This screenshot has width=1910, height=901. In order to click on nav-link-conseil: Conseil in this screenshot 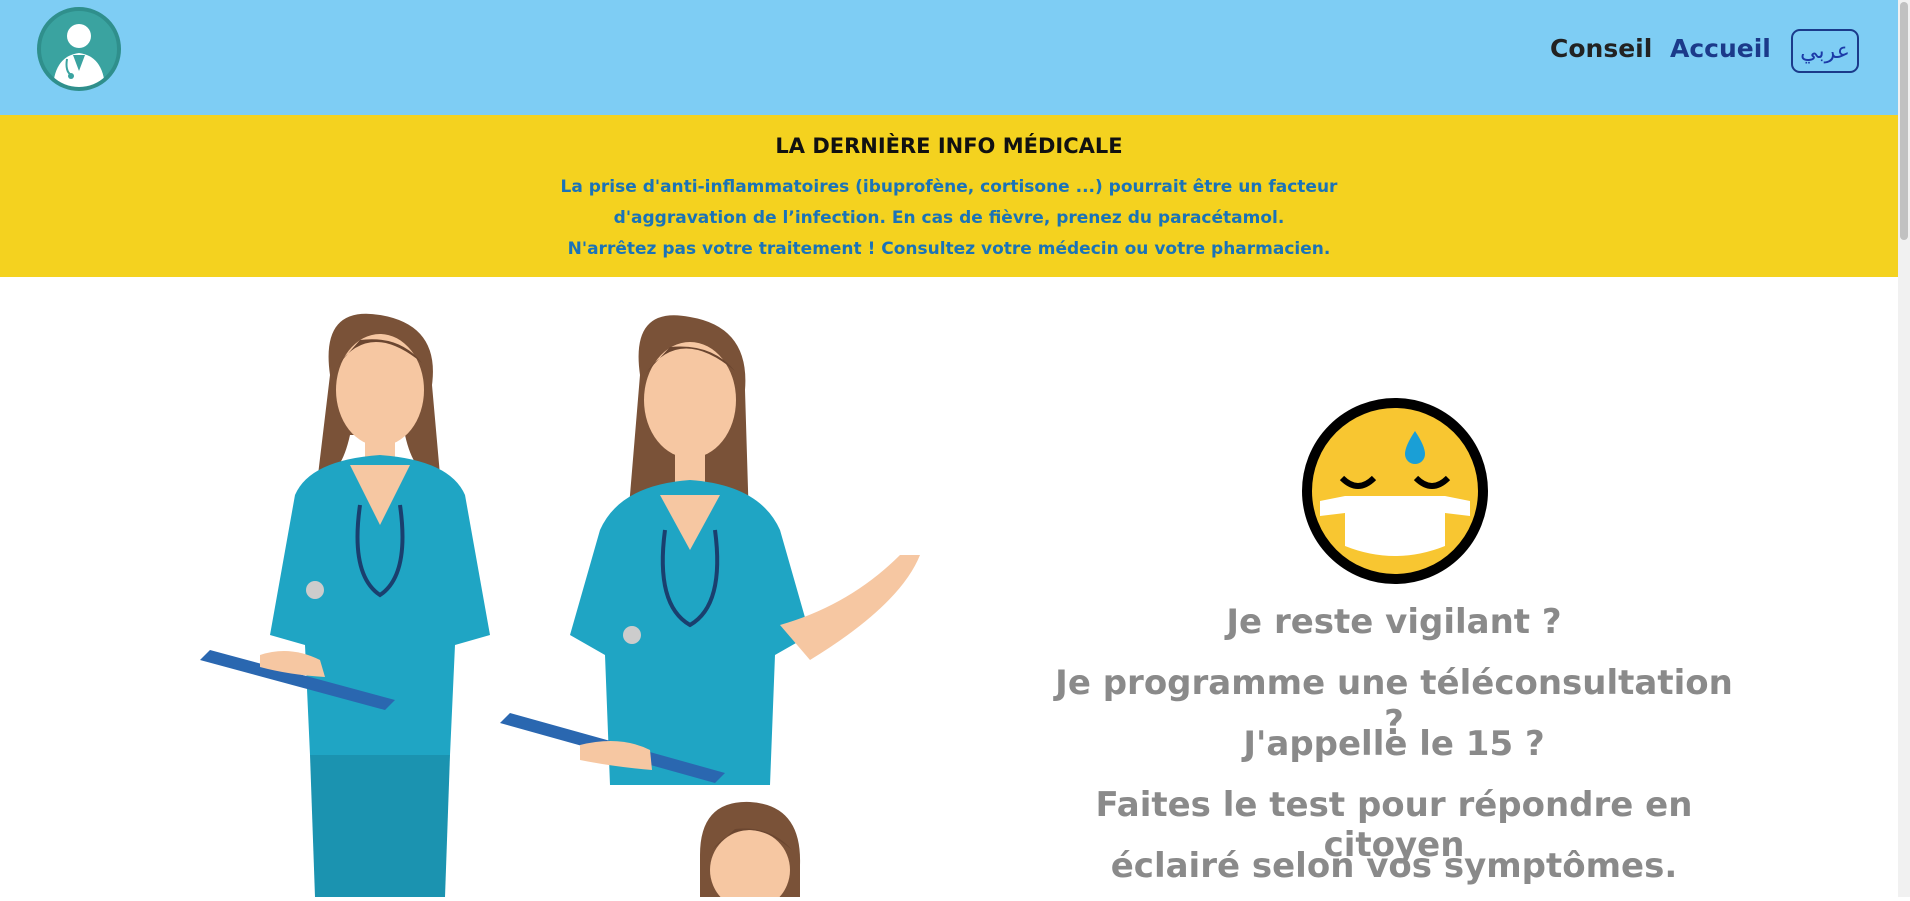, I will do `click(1601, 48)`.